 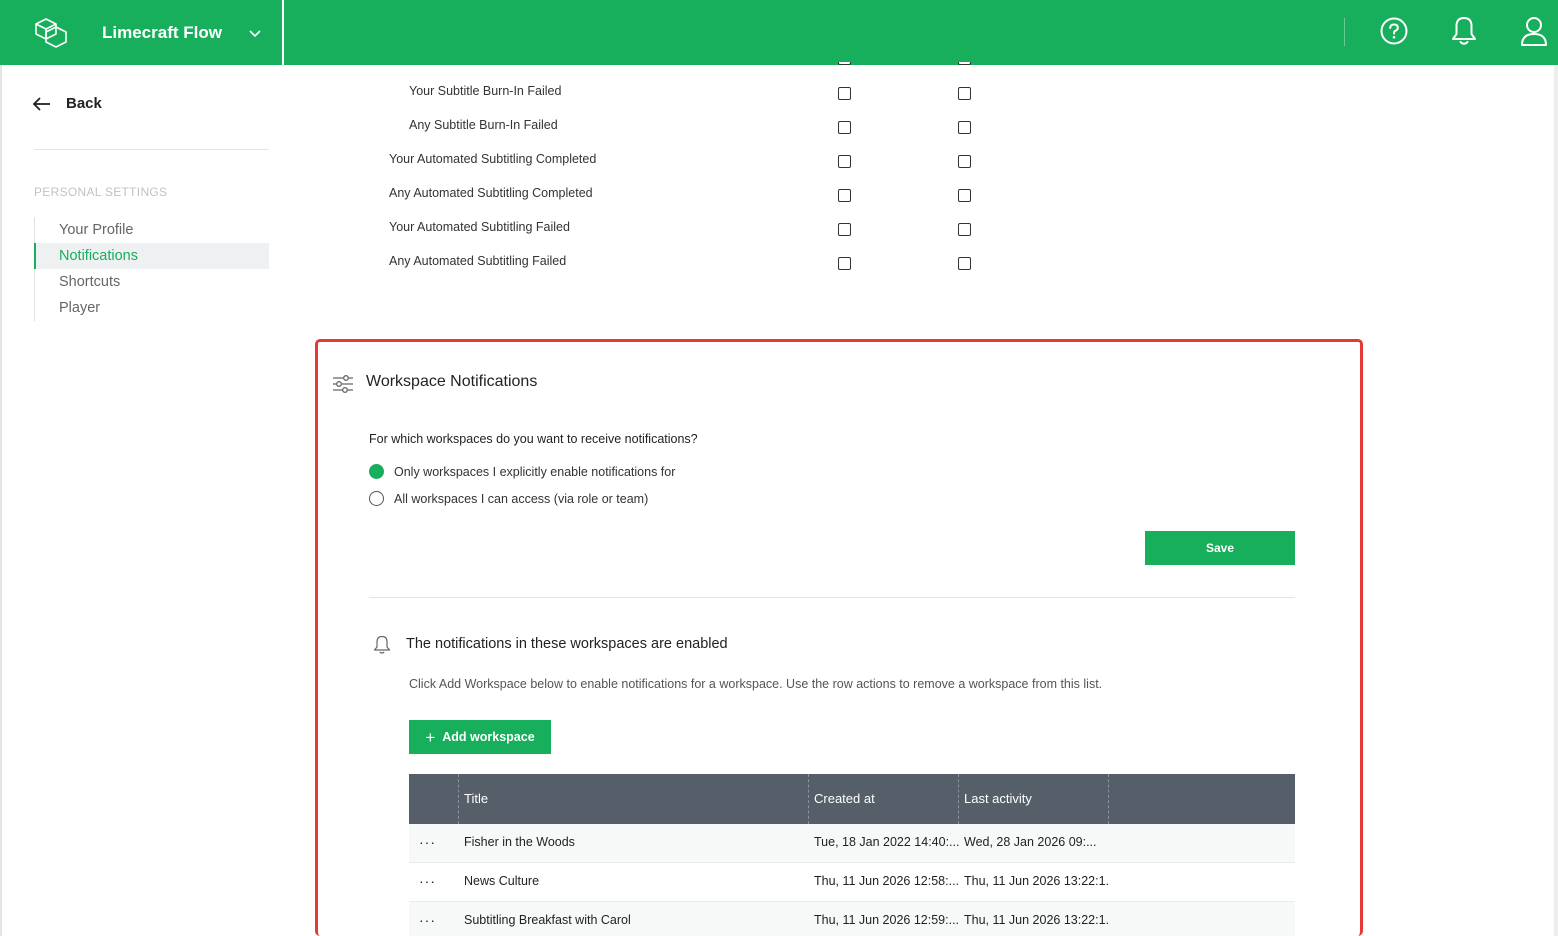 I want to click on user-menu-button, so click(x=1534, y=31).